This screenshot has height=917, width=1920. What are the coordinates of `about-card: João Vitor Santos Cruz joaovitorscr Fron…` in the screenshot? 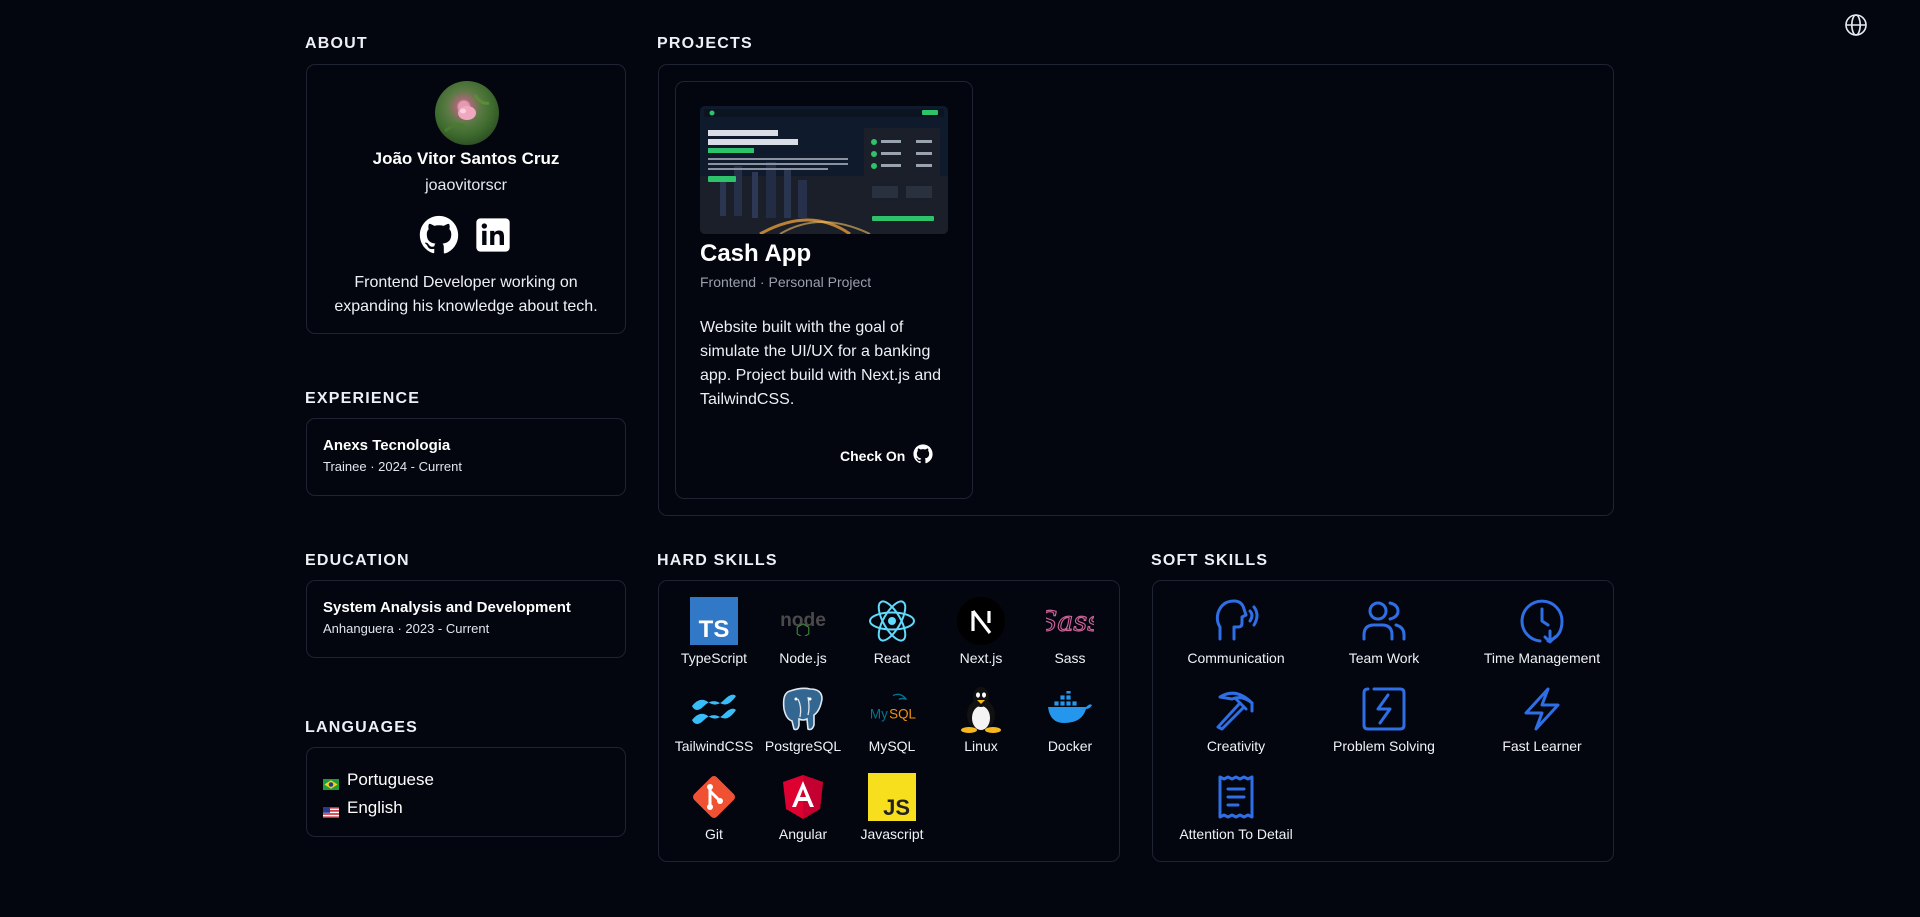 It's located at (466, 199).